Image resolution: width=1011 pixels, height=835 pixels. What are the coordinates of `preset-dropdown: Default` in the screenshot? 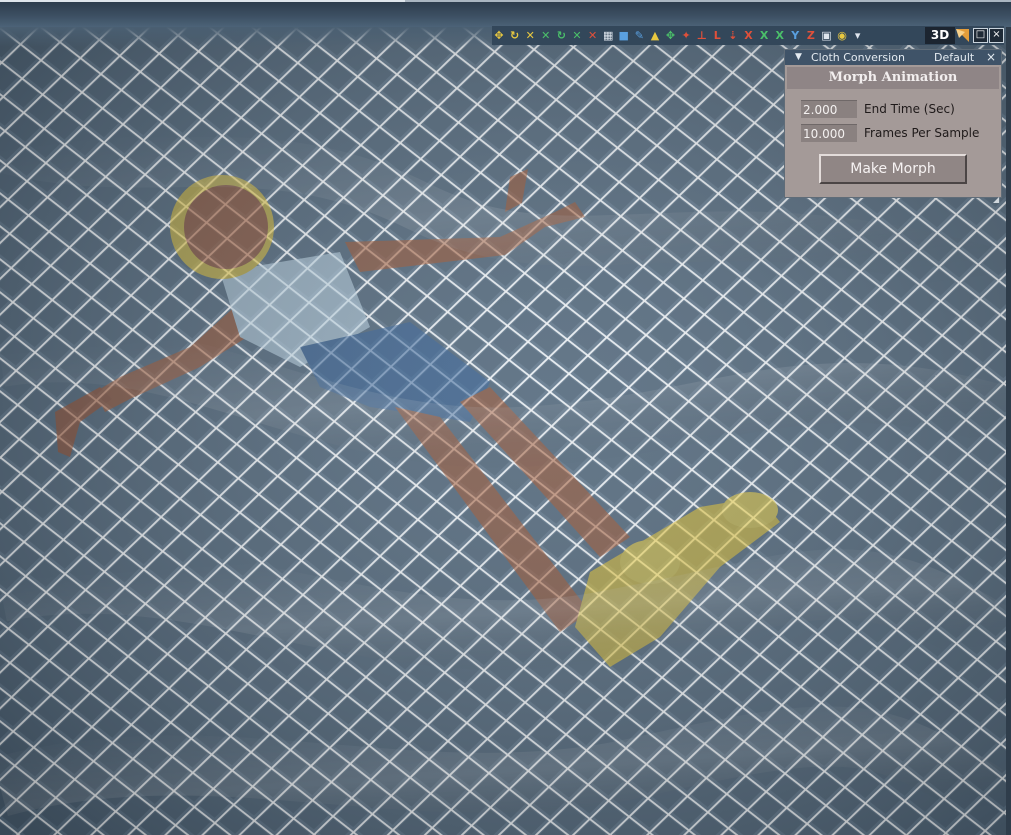 It's located at (954, 57).